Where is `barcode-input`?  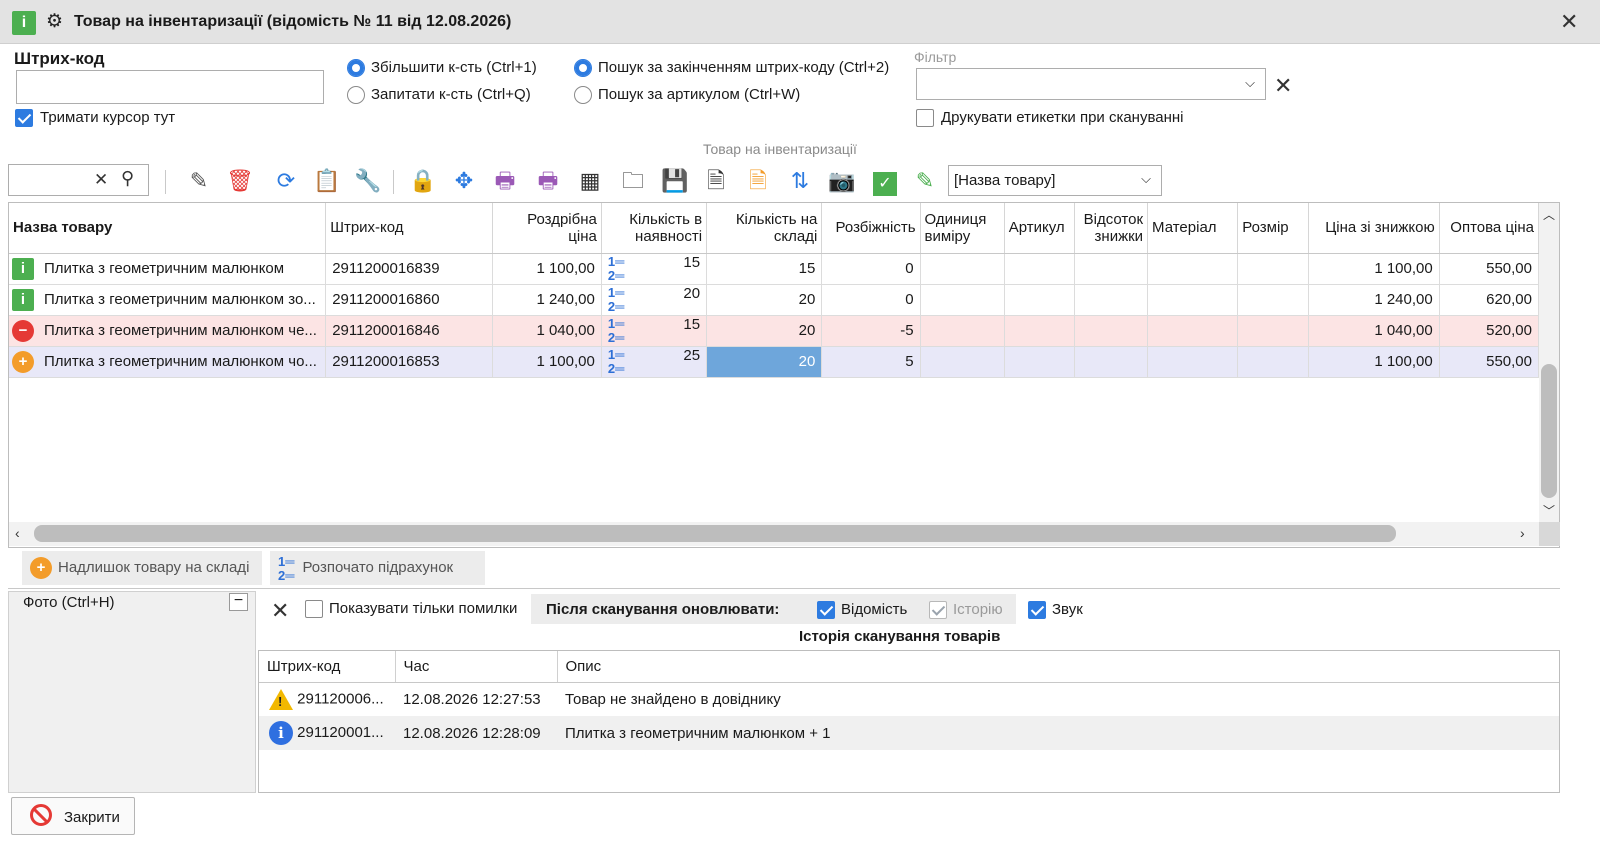
barcode-input is located at coordinates (170, 87).